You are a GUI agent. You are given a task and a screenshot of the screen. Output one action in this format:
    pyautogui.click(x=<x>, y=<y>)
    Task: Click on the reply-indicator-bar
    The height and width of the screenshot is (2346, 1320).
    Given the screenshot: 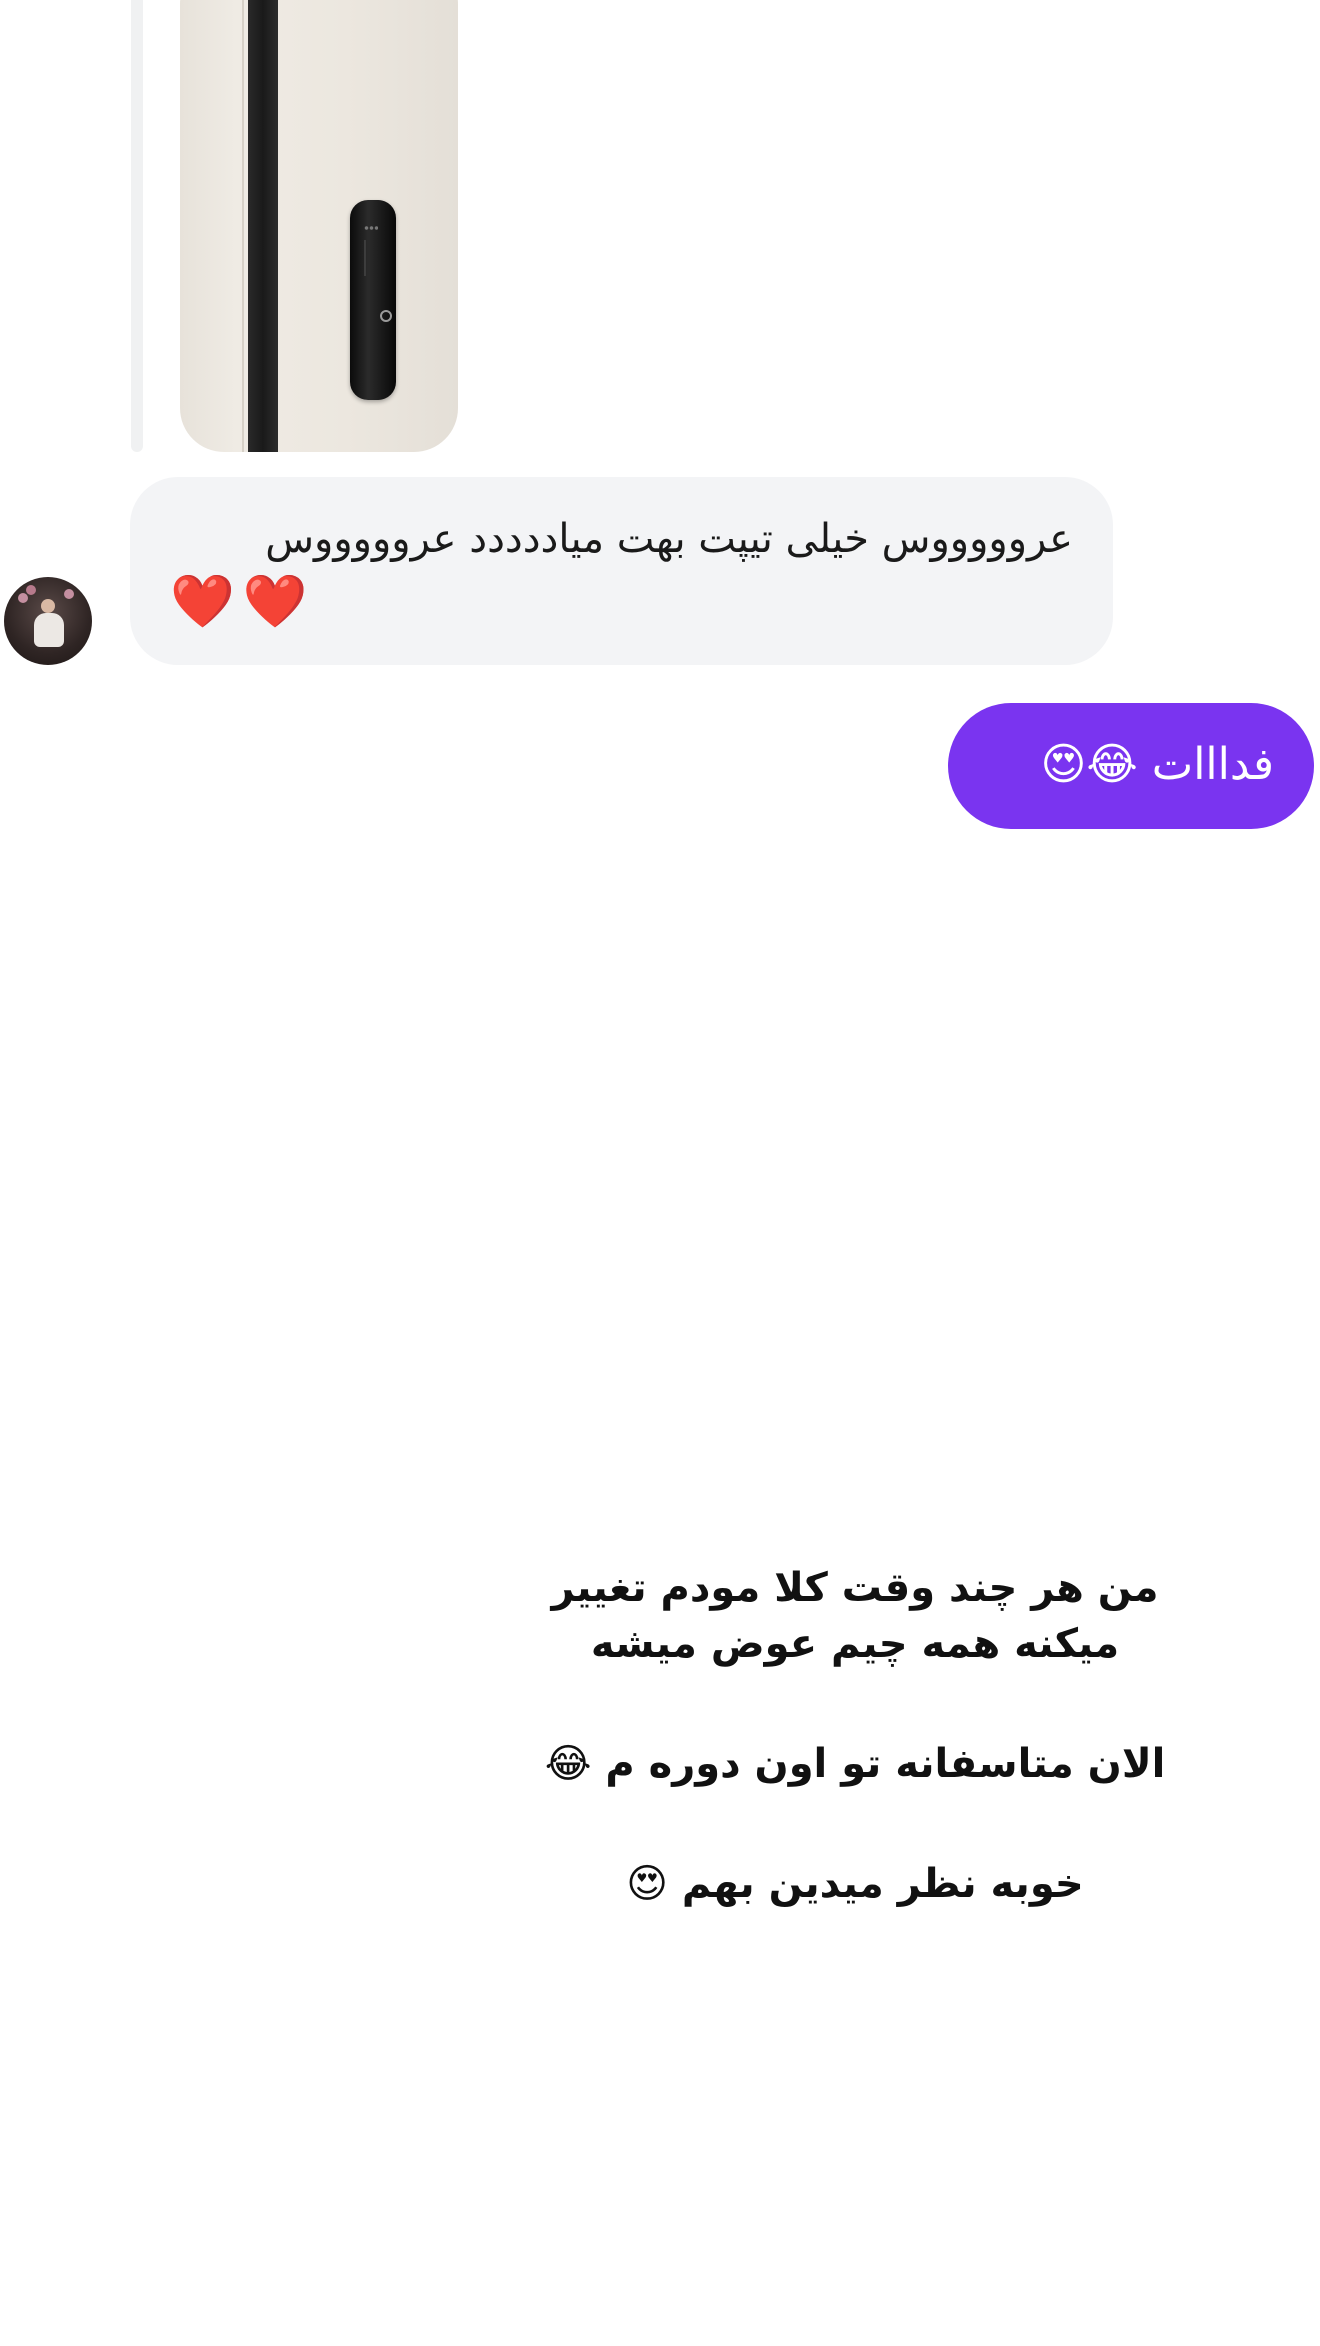 What is the action you would take?
    pyautogui.click(x=137, y=226)
    